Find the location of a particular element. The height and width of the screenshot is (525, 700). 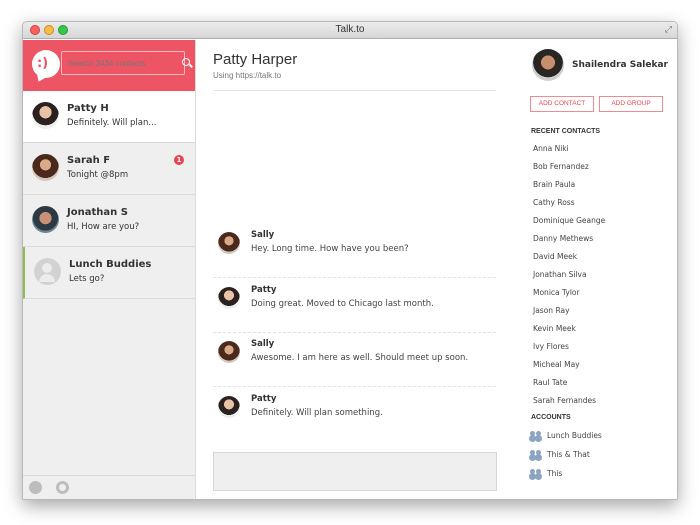

fullscreen-icon: ⤢ is located at coordinates (668, 30).